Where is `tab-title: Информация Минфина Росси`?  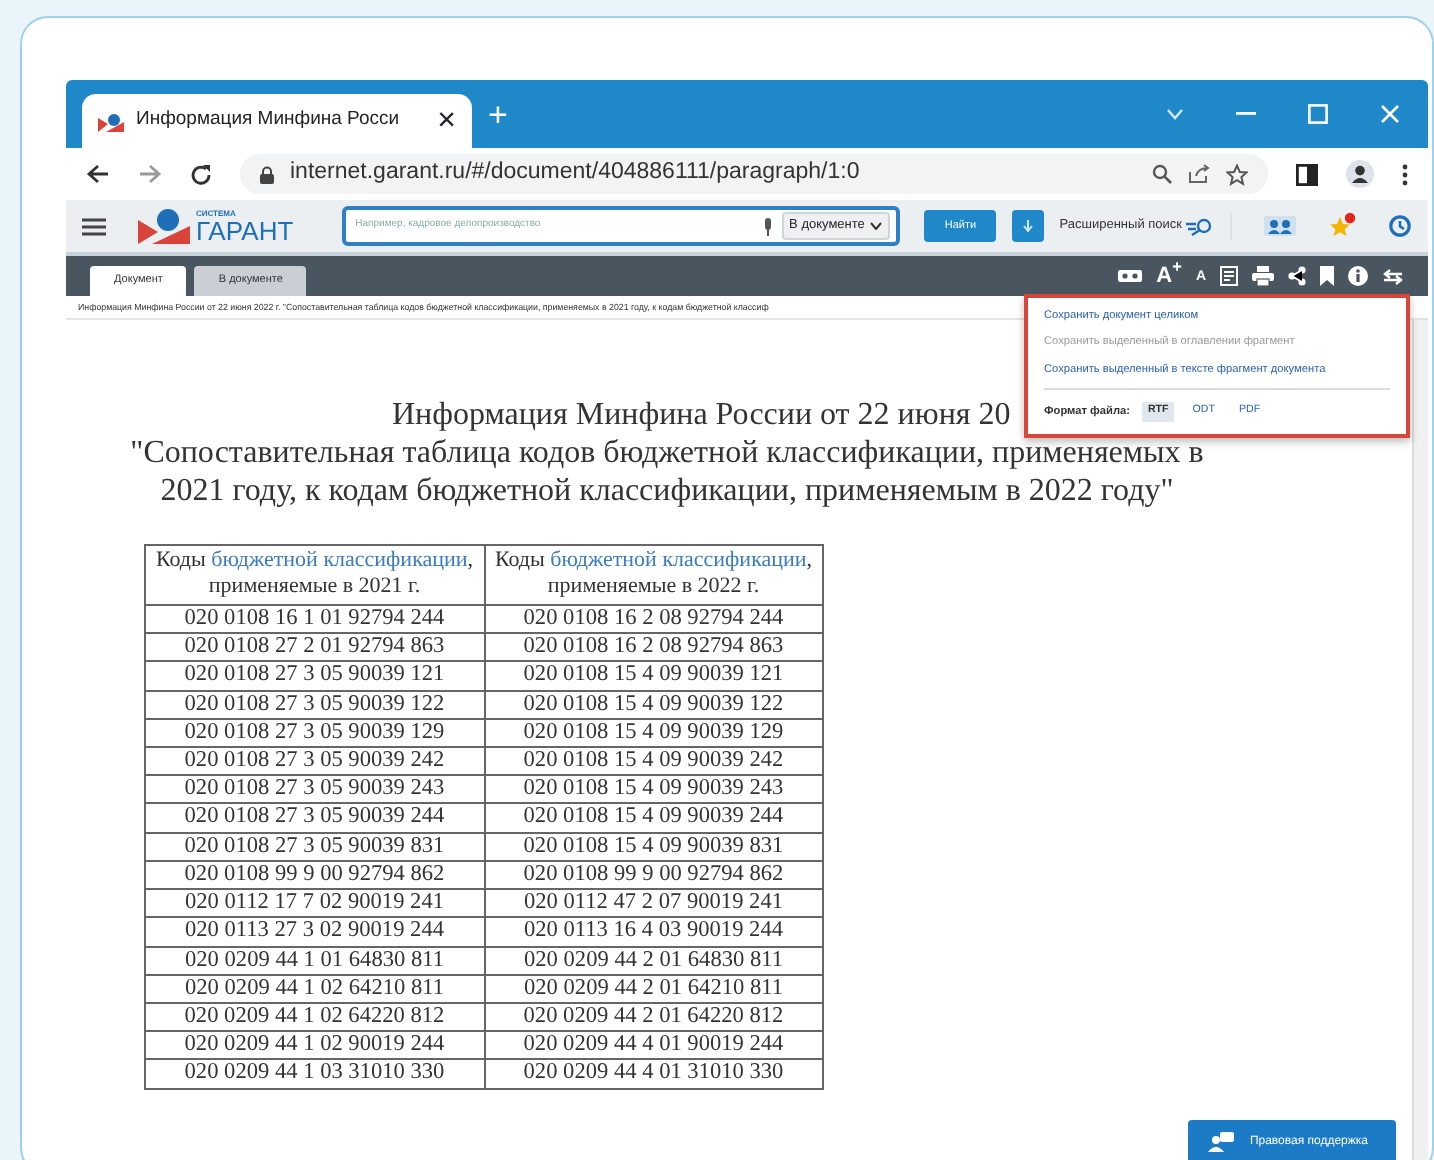 tab-title: Информация Минфина Росси is located at coordinates (268, 120).